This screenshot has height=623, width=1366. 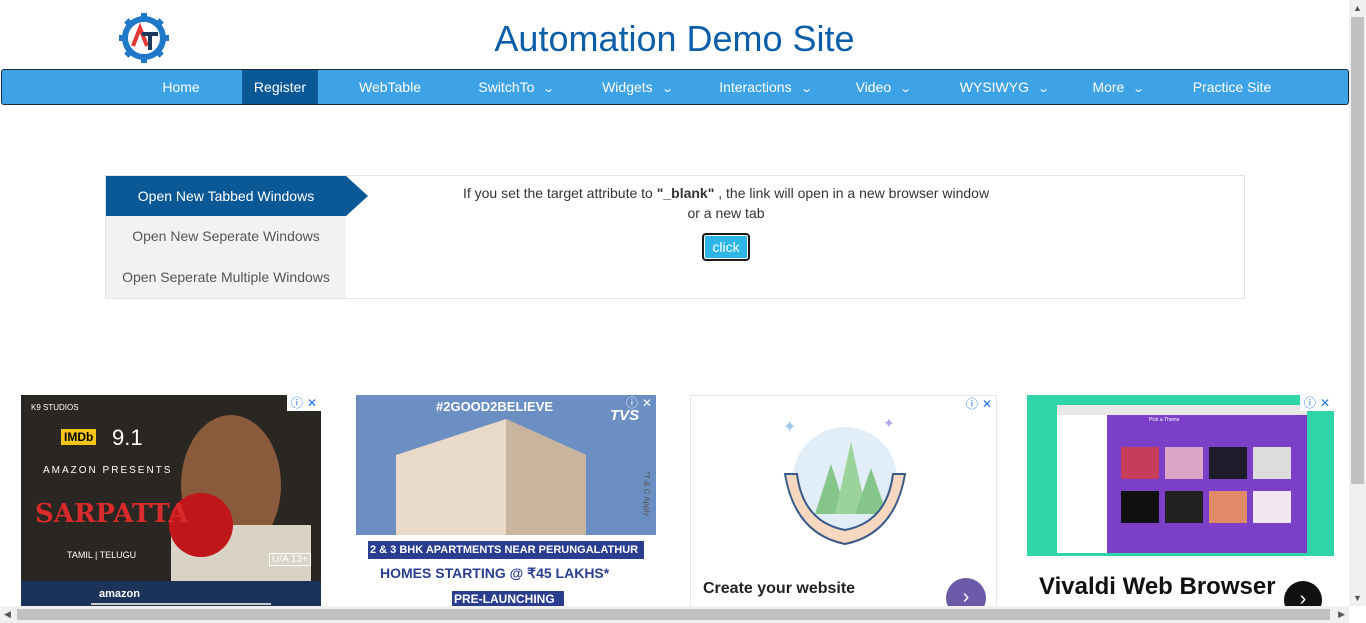 What do you see at coordinates (226, 196) in the screenshot?
I see `tab-open-new-tabbed-windows: Open New Tabbed Windows` at bounding box center [226, 196].